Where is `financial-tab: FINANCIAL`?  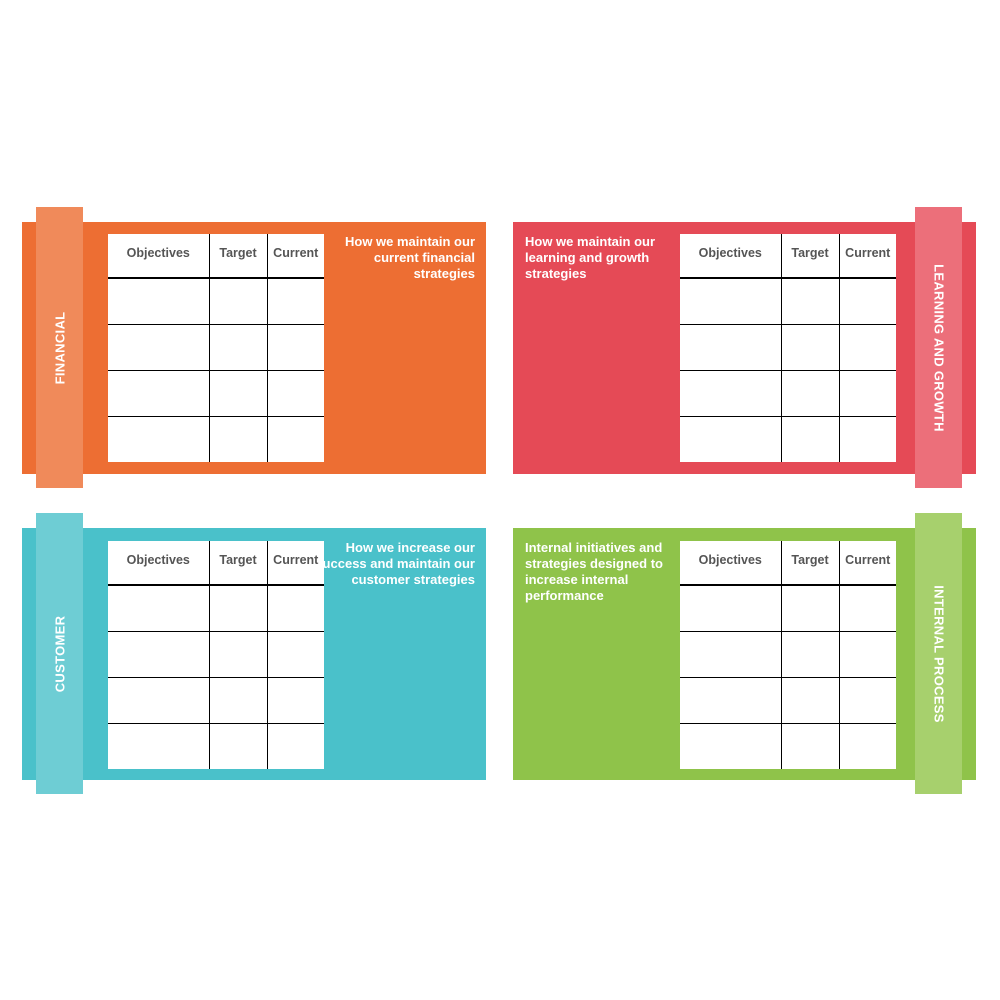 financial-tab: FINANCIAL is located at coordinates (59, 347).